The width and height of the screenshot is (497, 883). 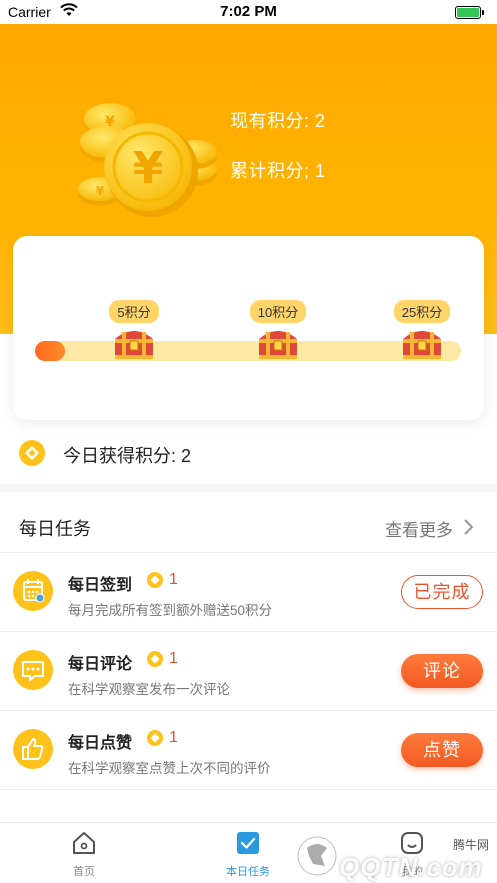 What do you see at coordinates (248, 671) in the screenshot?
I see `task-comment: 每日评论 1 在科学观察室发布一次评论 评论` at bounding box center [248, 671].